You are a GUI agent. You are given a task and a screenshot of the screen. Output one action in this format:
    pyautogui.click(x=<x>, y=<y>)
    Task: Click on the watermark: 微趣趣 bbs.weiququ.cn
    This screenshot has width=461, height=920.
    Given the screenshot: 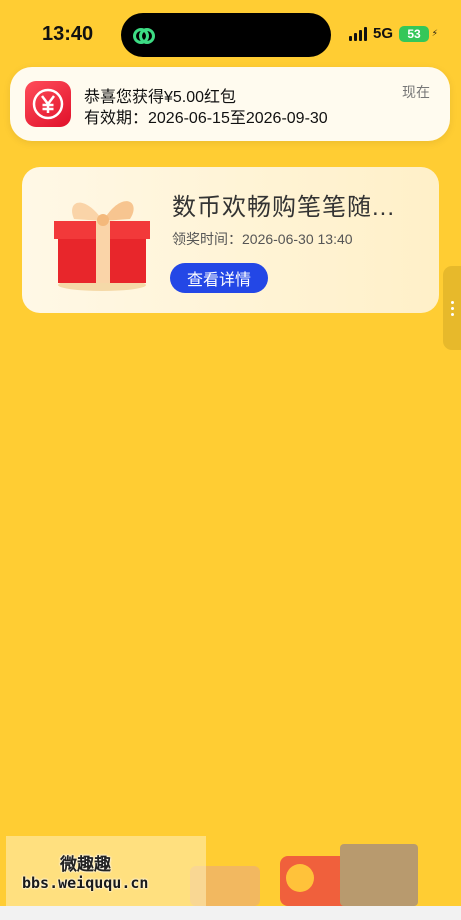 What is the action you would take?
    pyautogui.click(x=106, y=871)
    